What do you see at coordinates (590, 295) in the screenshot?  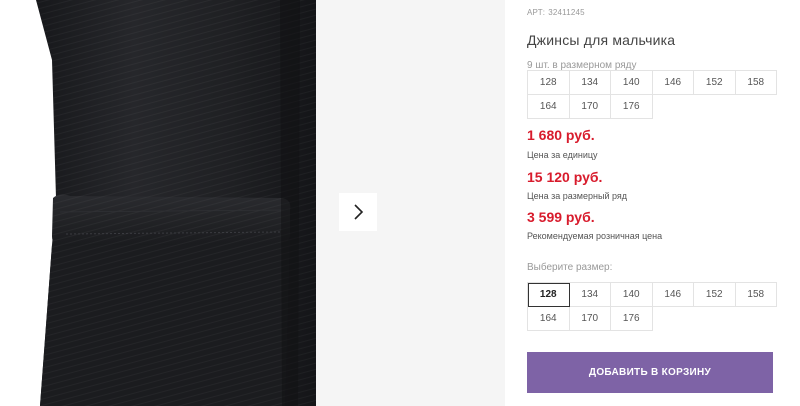 I see `size-option: 134` at bounding box center [590, 295].